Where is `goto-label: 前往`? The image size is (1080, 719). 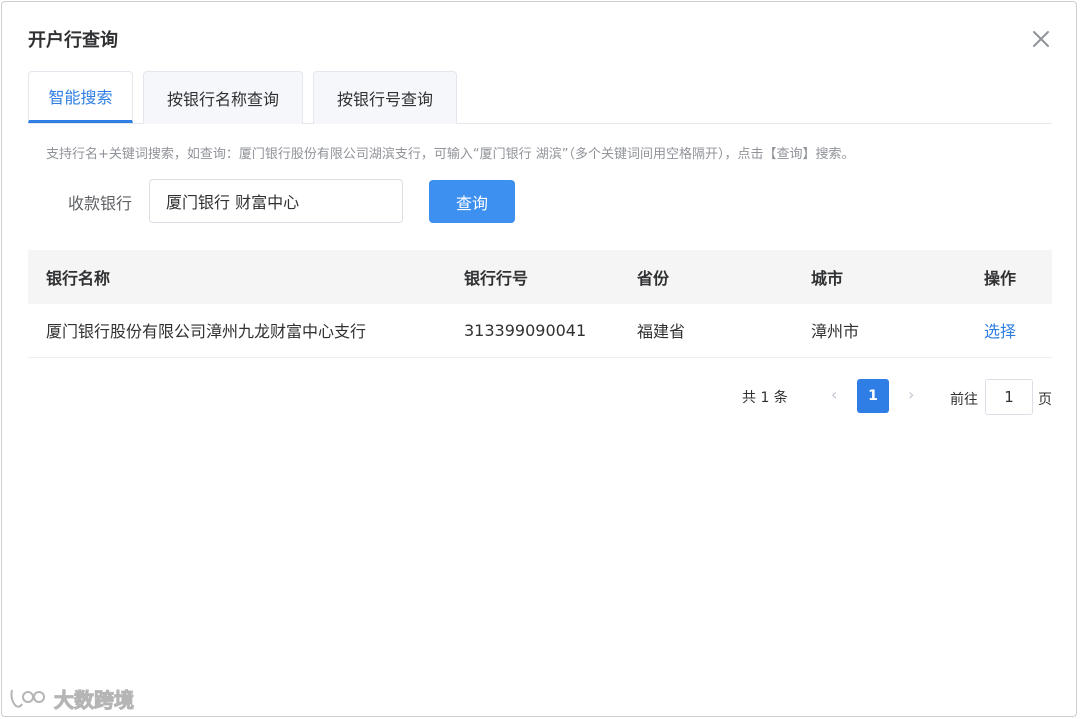 goto-label: 前往 is located at coordinates (964, 400).